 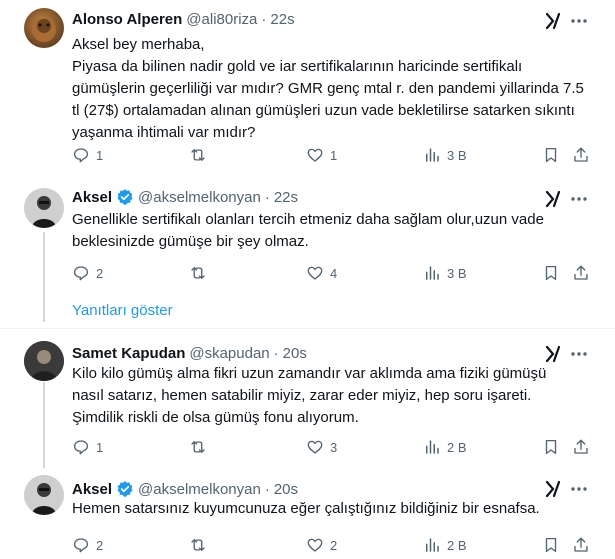 What do you see at coordinates (334, 155) in the screenshot?
I see `like-count: 1` at bounding box center [334, 155].